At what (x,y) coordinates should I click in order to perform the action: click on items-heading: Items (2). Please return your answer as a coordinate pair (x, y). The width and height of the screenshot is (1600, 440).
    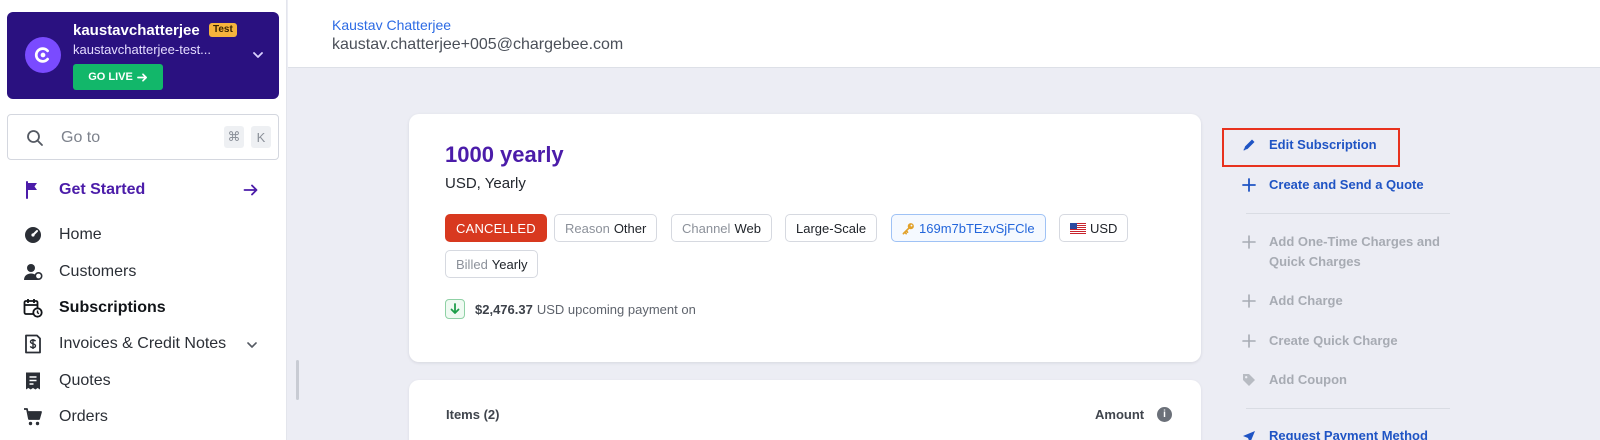
    Looking at the image, I should click on (473, 414).